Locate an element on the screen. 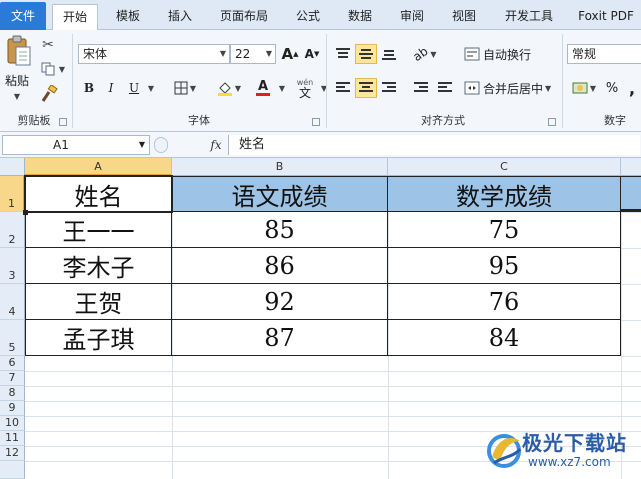 This screenshot has width=641, height=479. align-middle-button is located at coordinates (366, 54).